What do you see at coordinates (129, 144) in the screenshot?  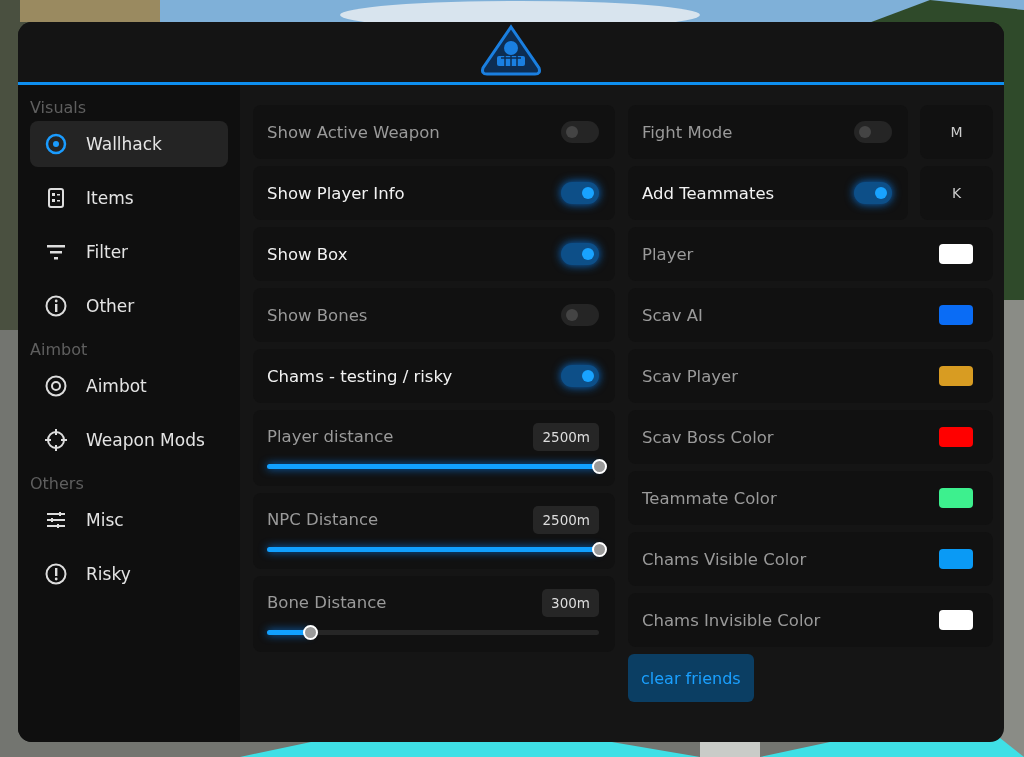 I see `sidebar-item: Wallhack` at bounding box center [129, 144].